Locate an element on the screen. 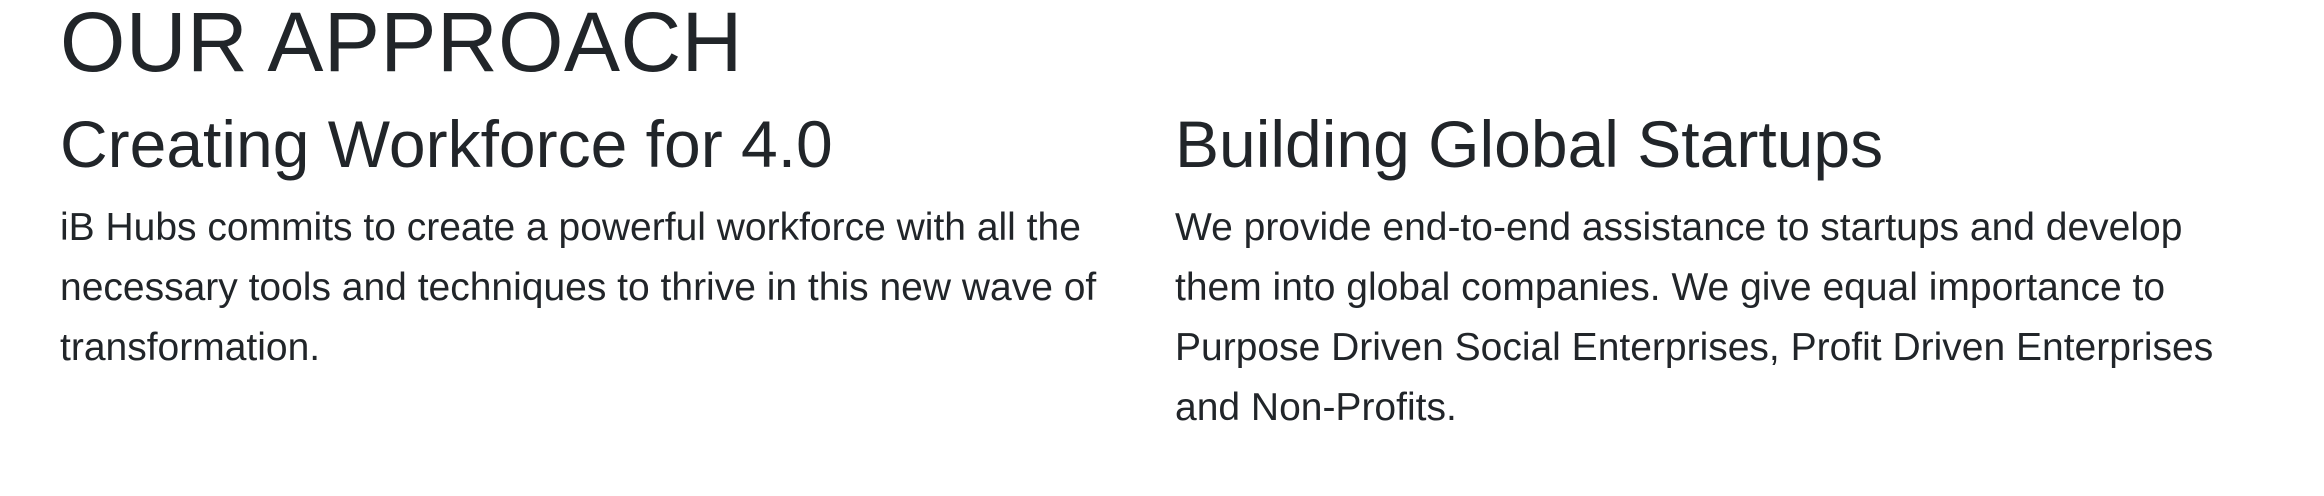  startups-description-line: and Non-Profits. is located at coordinates (1316, 407).